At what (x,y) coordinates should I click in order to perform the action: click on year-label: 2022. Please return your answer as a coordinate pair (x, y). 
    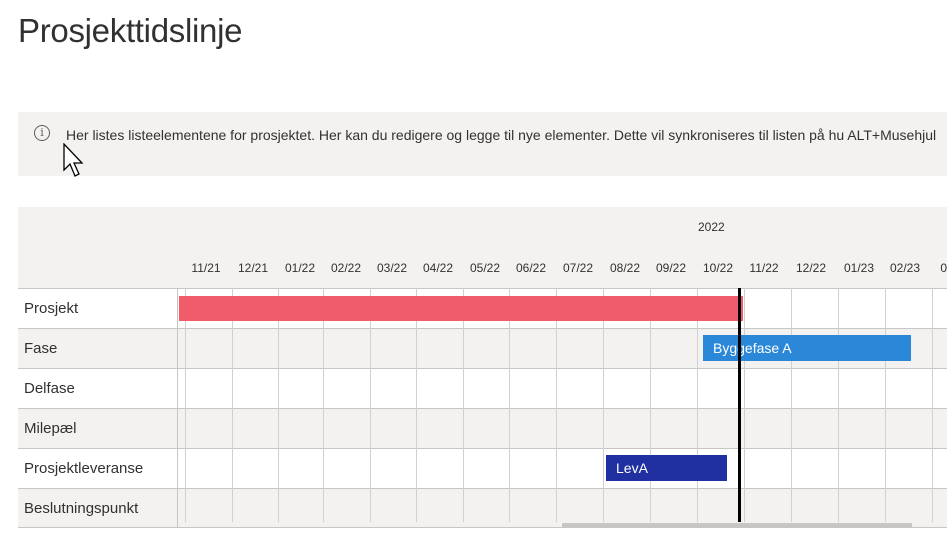
    Looking at the image, I should click on (711, 227).